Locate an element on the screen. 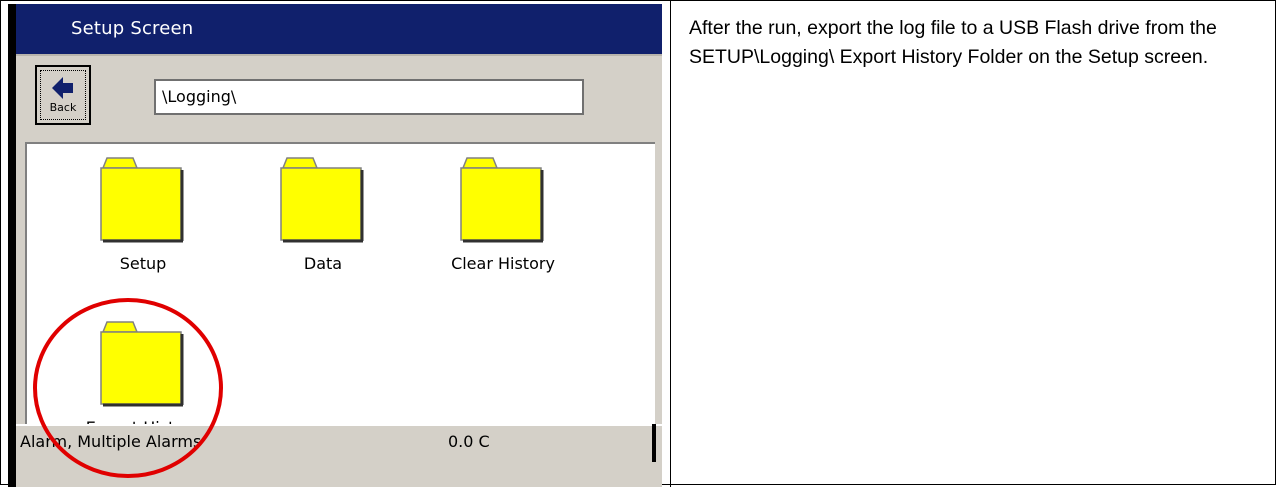 The height and width of the screenshot is (487, 1278). folder-setup: Setup is located at coordinates (143, 214).